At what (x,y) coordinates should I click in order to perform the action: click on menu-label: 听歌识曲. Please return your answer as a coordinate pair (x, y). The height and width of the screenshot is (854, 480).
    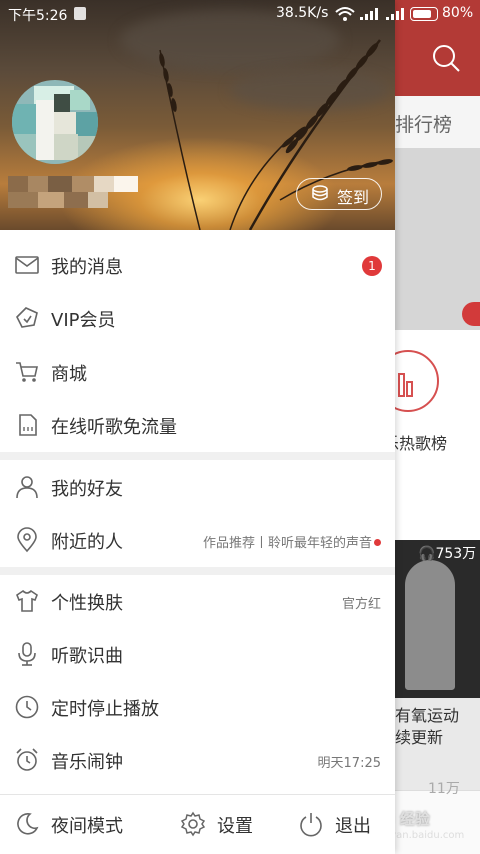
    Looking at the image, I should click on (87, 656).